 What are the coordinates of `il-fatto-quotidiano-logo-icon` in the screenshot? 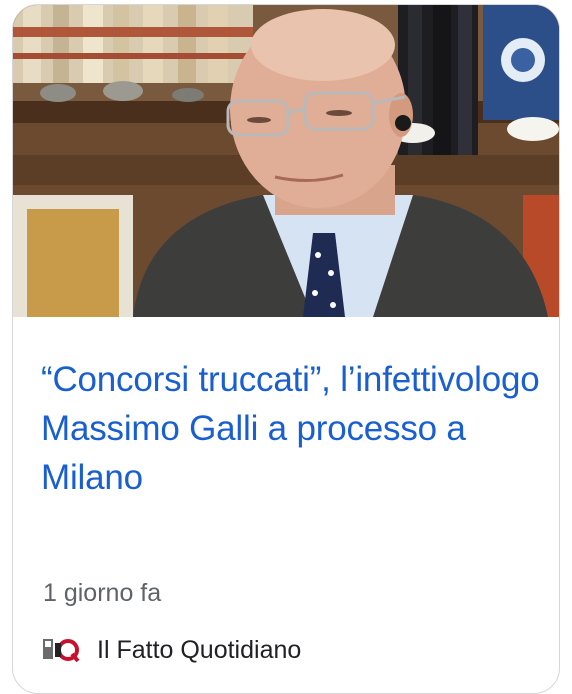 It's located at (61, 650).